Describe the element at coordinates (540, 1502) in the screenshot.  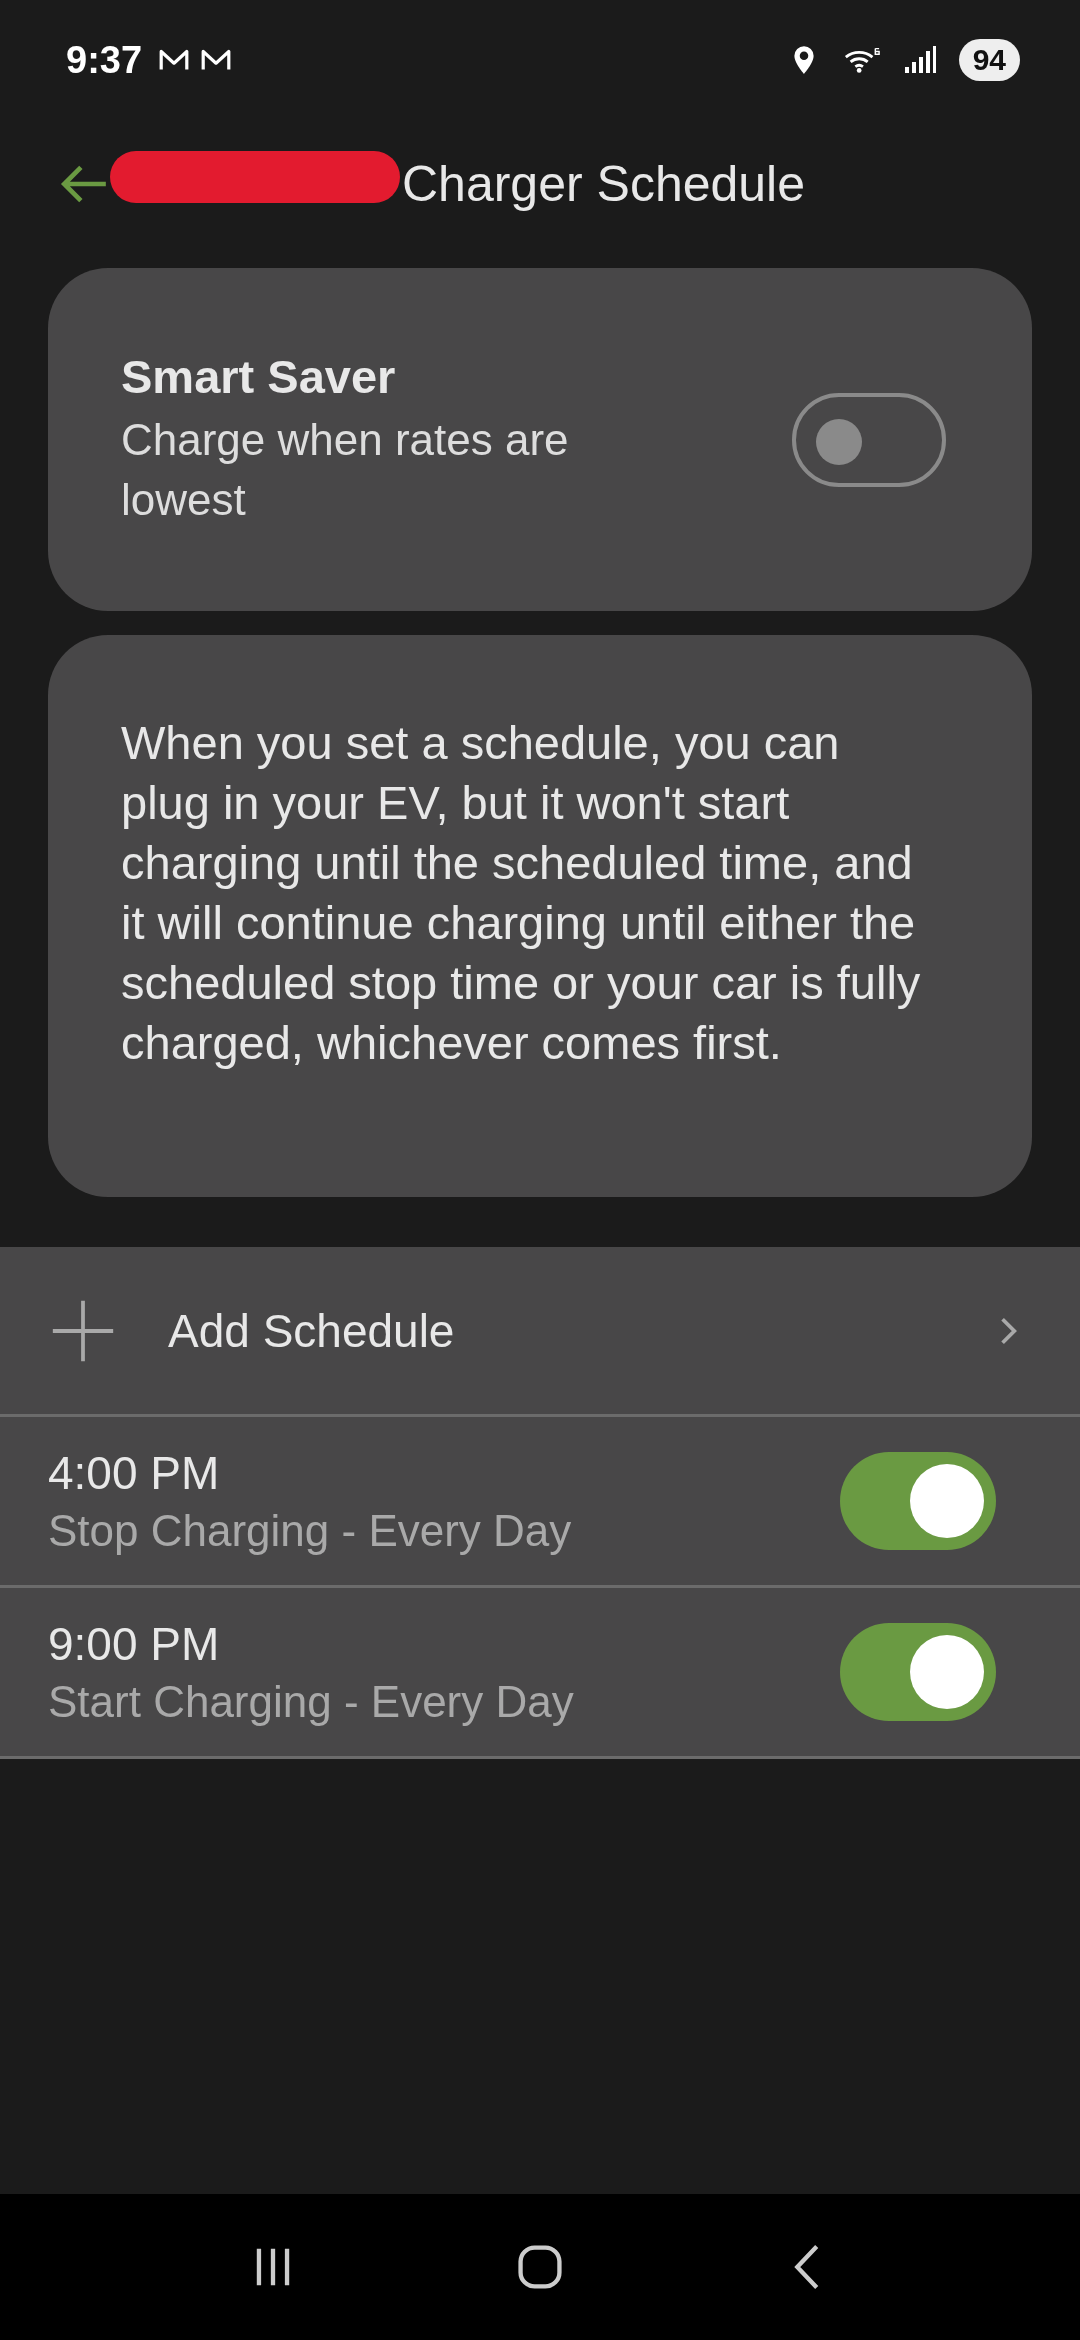
I see `schedule-row: 4:00 PM Stop Charging - Every Day` at that location.